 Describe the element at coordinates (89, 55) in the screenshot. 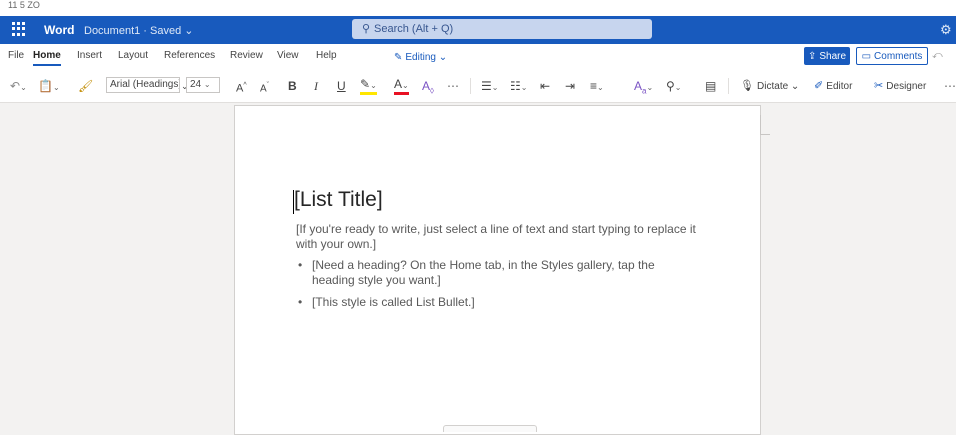

I see `tab-insert: Insert` at that location.